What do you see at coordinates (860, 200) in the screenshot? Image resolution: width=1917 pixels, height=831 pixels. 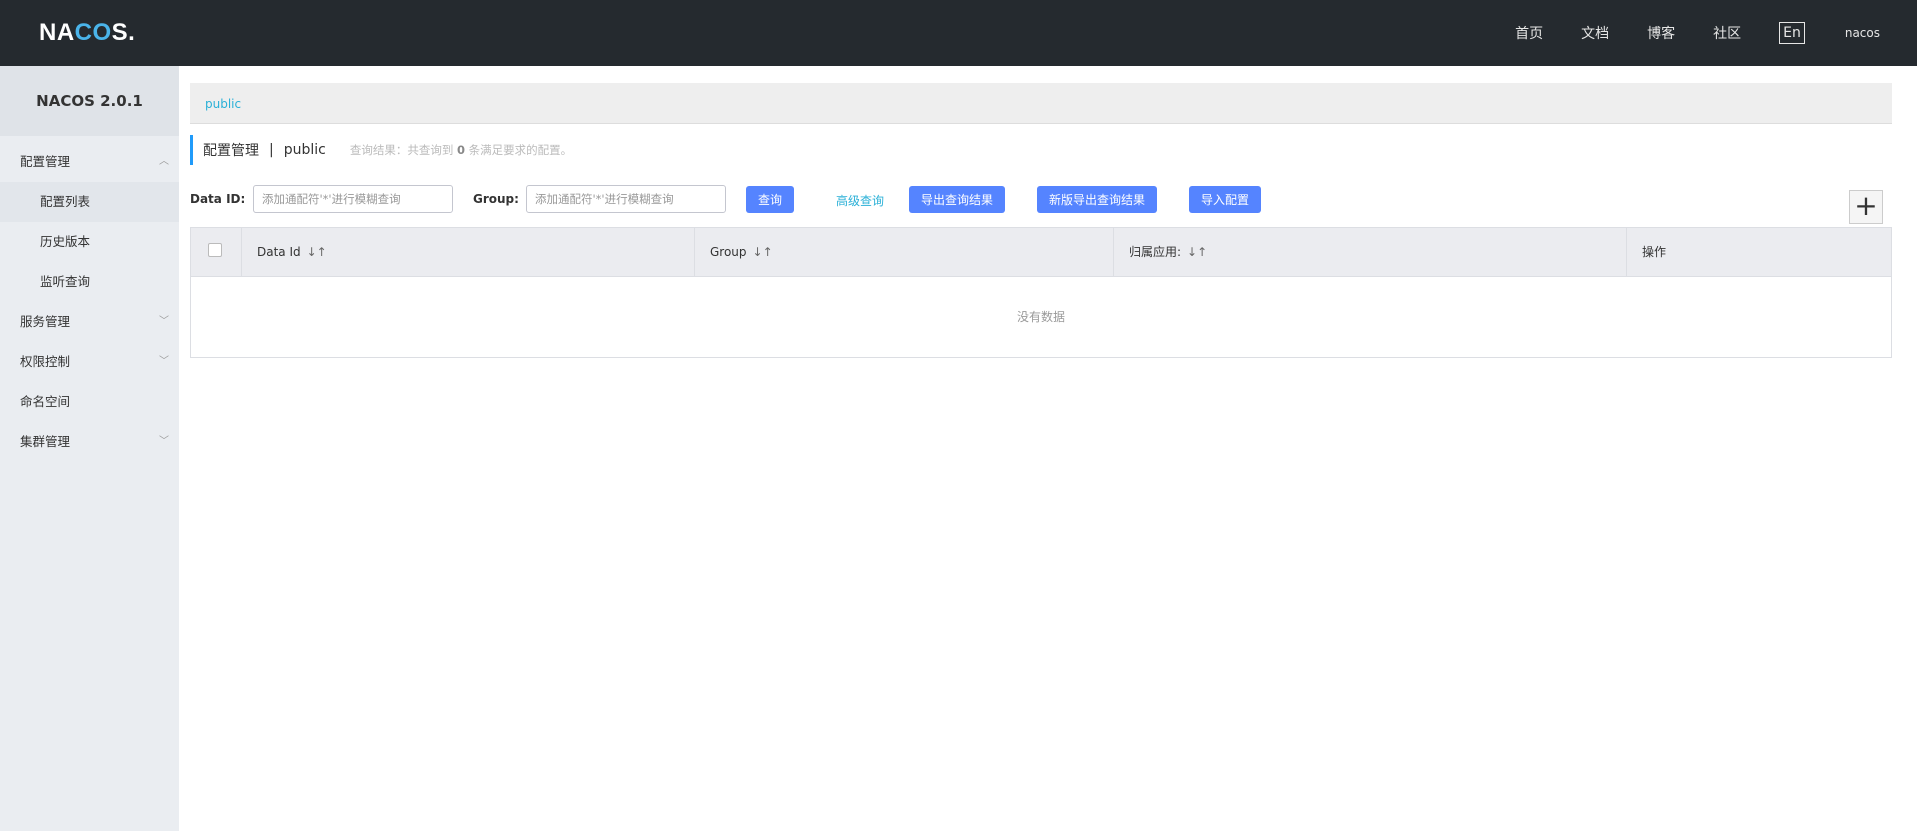 I see `advanced-query-link: 高级查询` at bounding box center [860, 200].